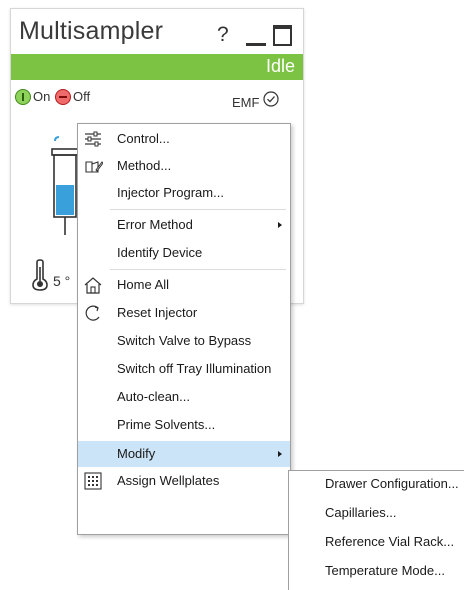  Describe the element at coordinates (63, 97) in the screenshot. I see `power-off-icon` at that location.